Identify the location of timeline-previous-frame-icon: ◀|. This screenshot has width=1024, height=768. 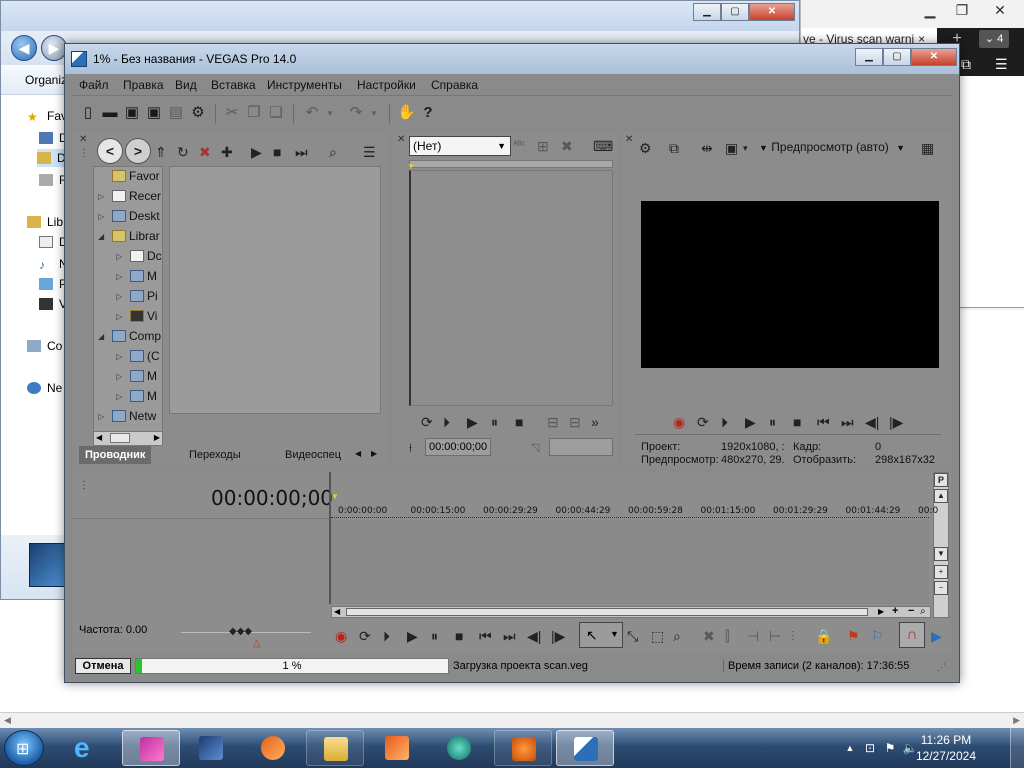
(534, 636).